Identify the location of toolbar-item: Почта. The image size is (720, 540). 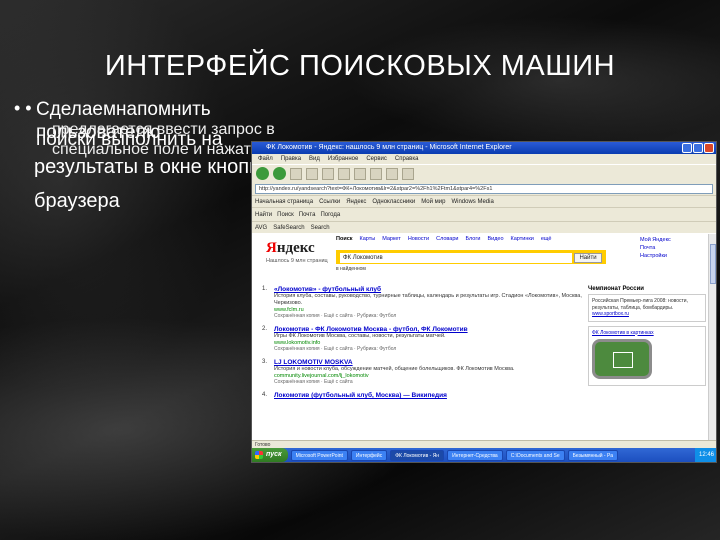
(307, 215).